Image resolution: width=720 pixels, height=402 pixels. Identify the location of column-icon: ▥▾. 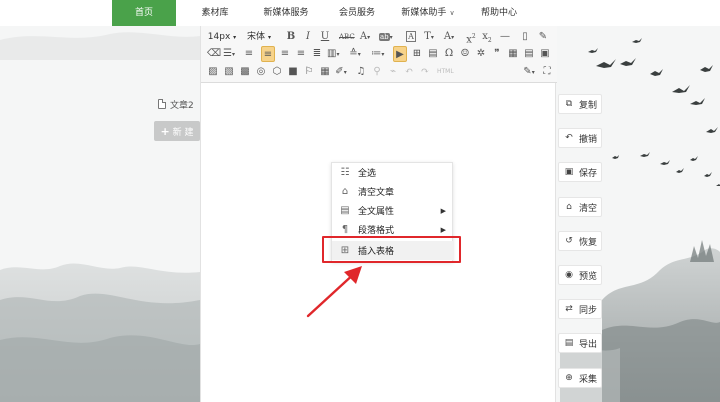
(333, 54).